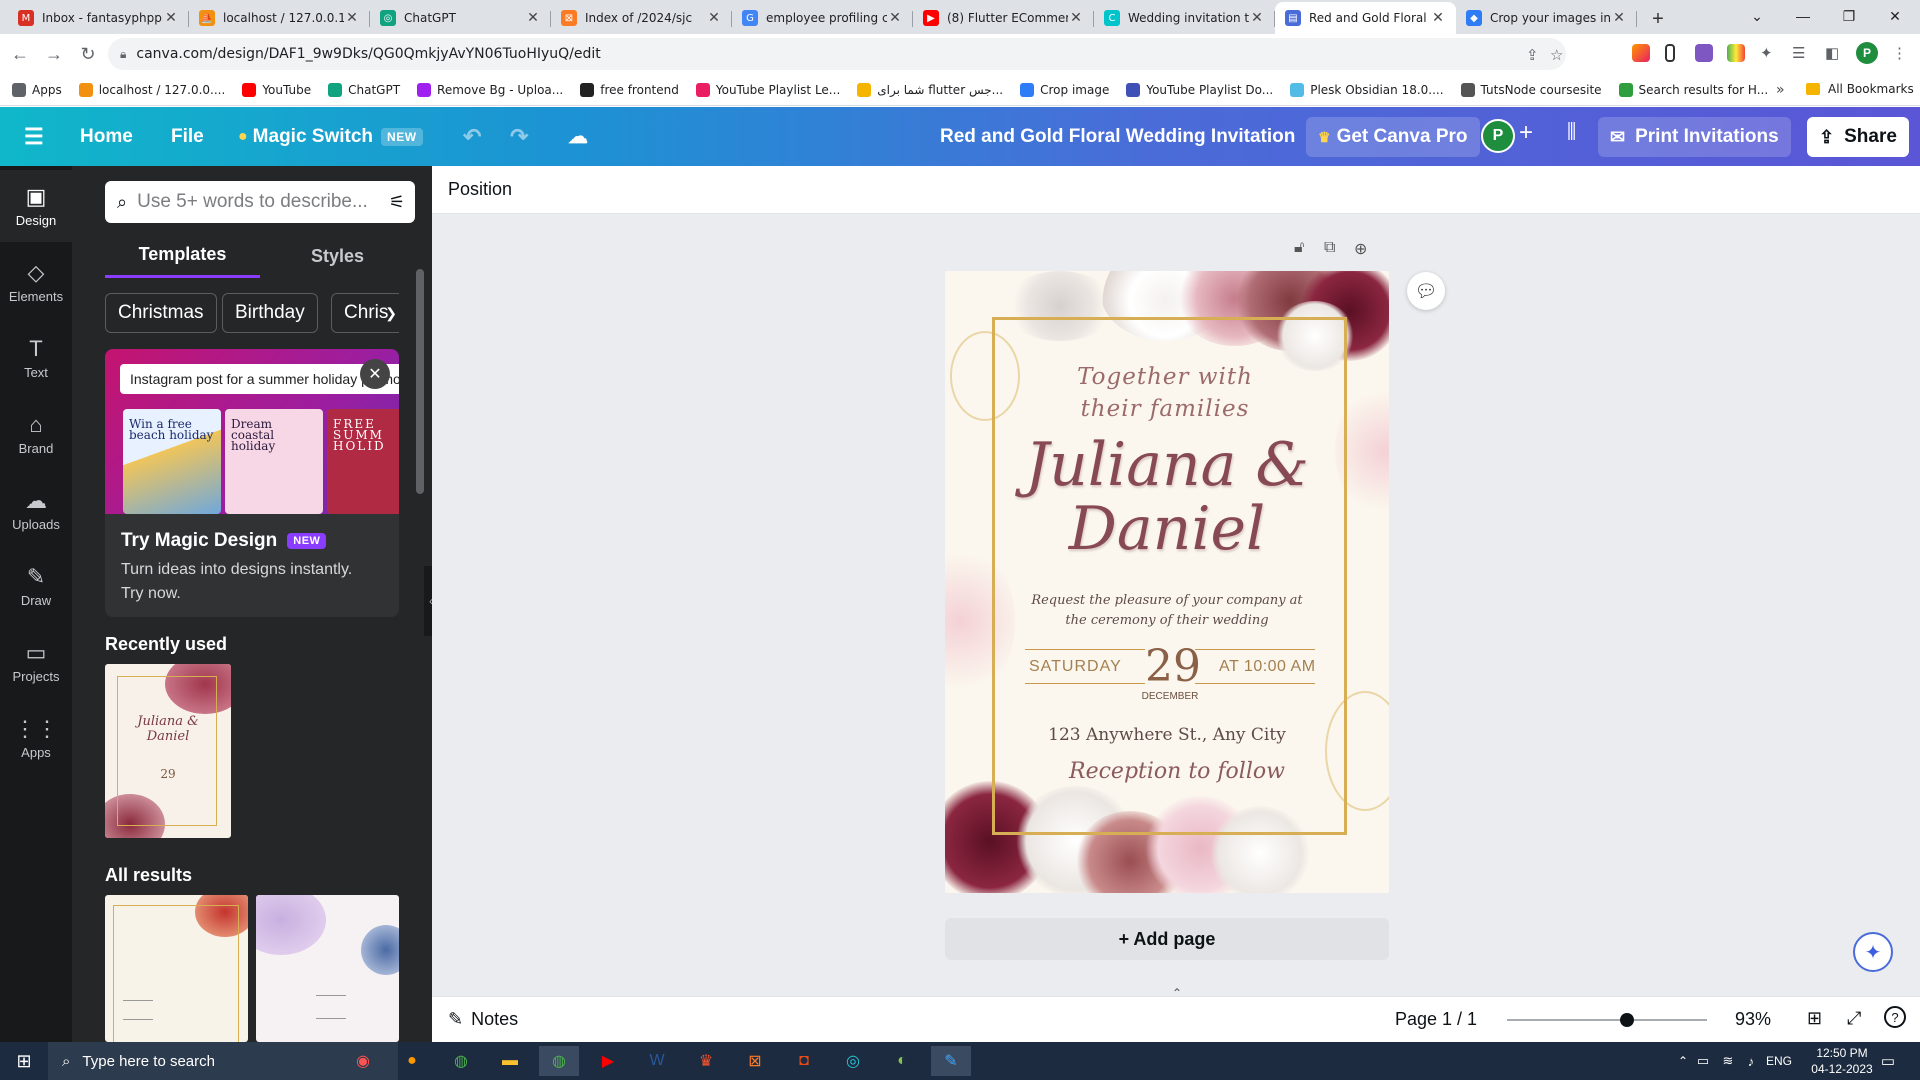 The image size is (1920, 1080). Describe the element at coordinates (472, 136) in the screenshot. I see `undo-icon: ↶` at that location.